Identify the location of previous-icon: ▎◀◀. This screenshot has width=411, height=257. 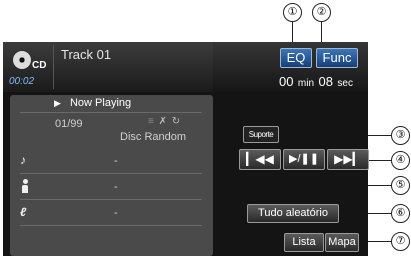
(260, 159).